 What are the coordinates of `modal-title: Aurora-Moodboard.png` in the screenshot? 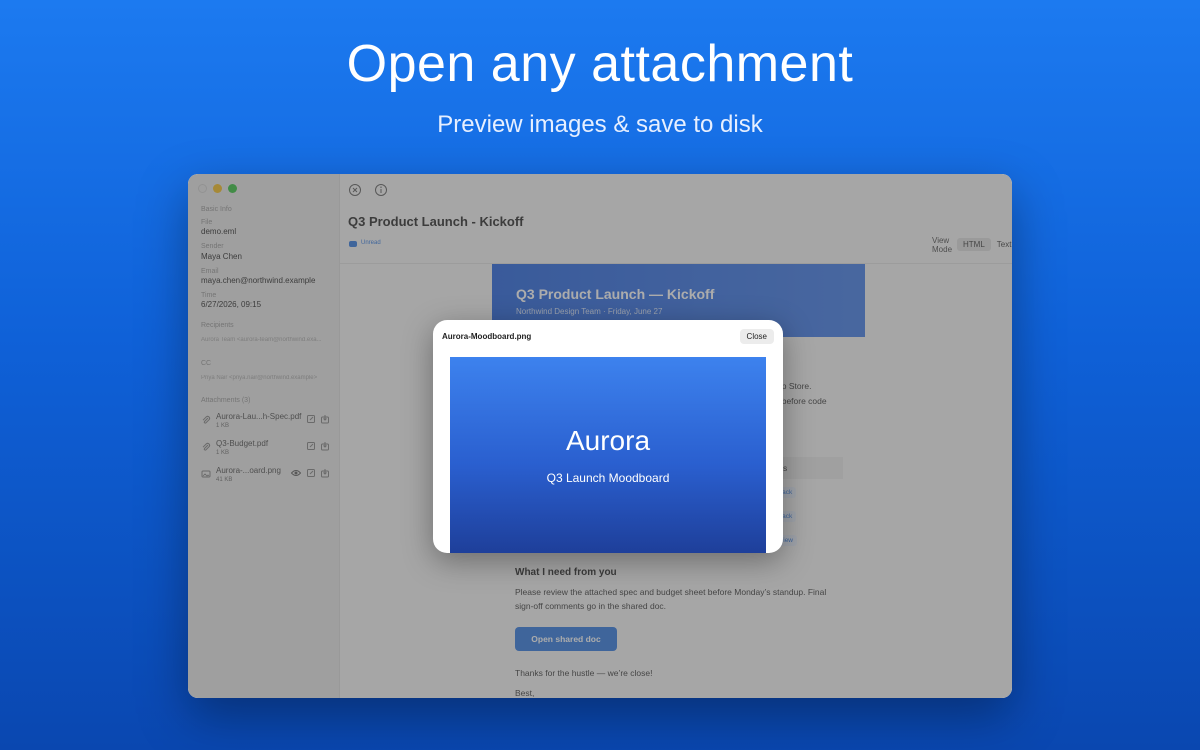 It's located at (487, 336).